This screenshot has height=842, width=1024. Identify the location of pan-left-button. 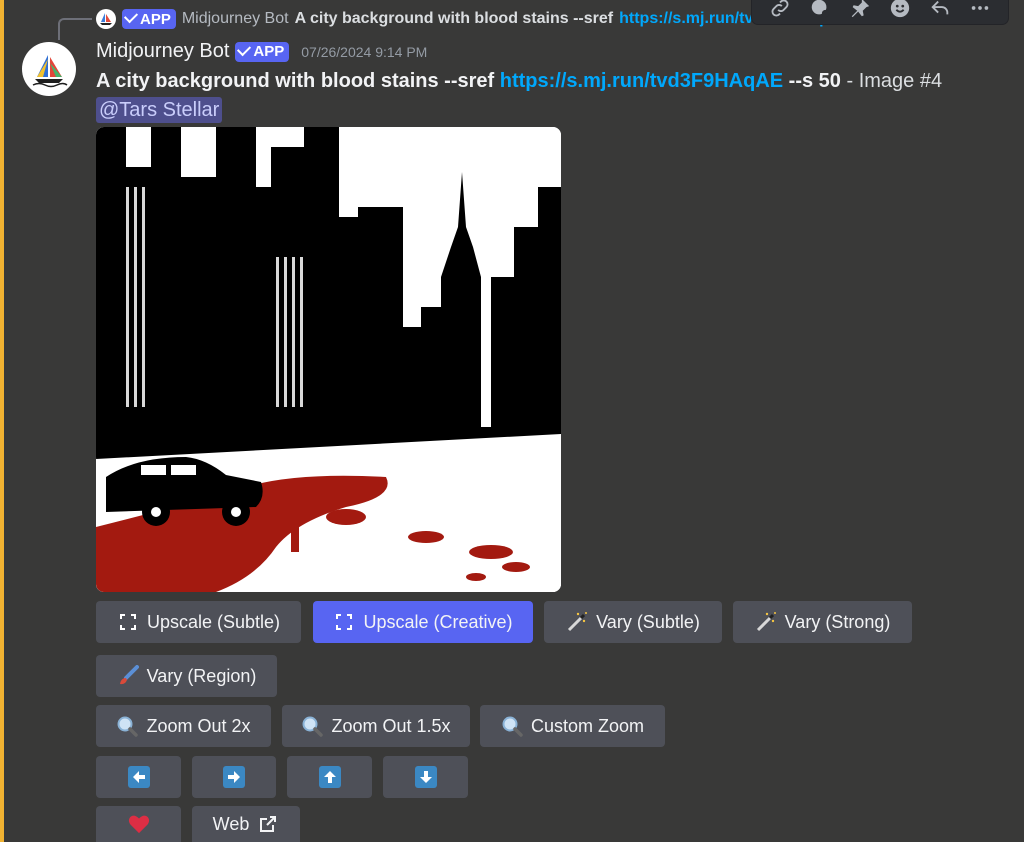
(138, 777).